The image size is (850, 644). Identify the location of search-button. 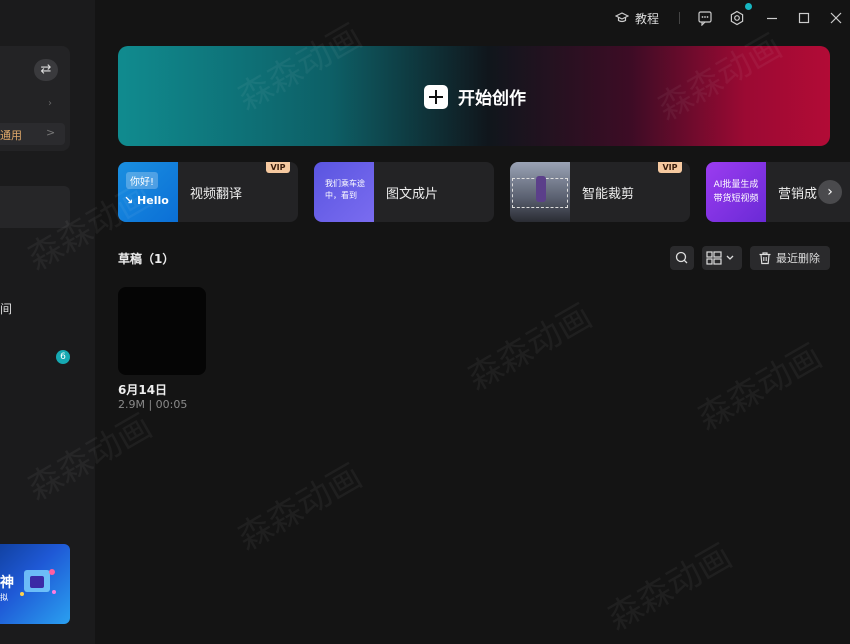
(682, 258).